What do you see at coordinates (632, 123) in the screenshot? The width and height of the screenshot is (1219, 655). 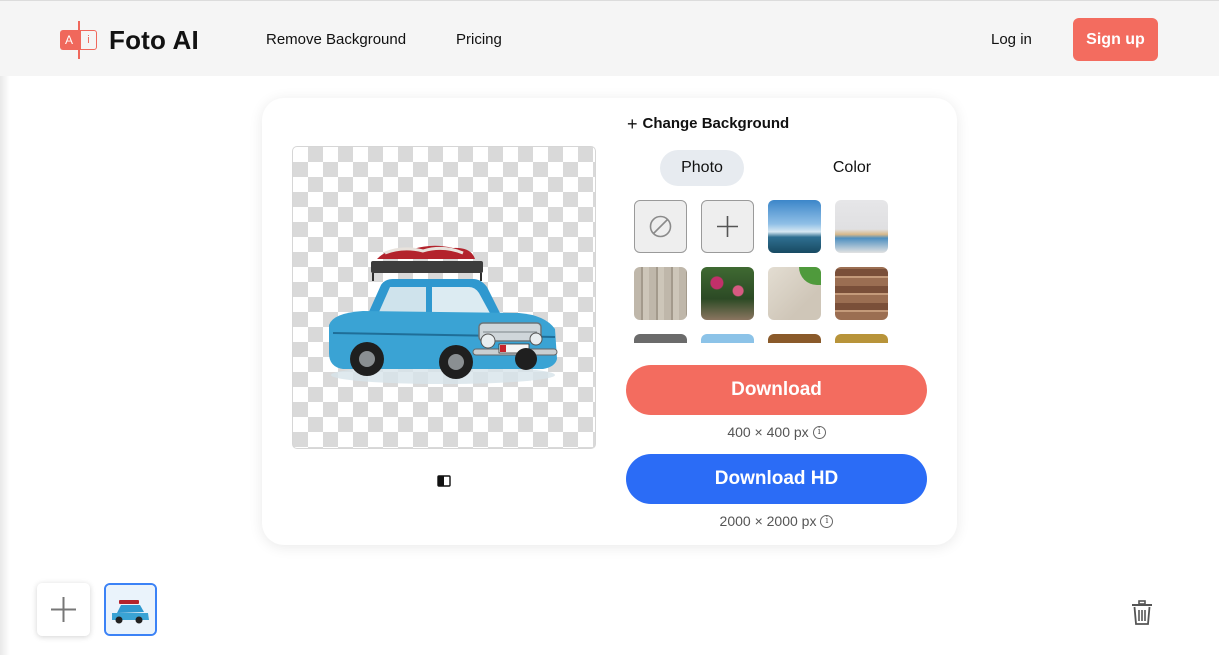 I see `plus-icon: +` at bounding box center [632, 123].